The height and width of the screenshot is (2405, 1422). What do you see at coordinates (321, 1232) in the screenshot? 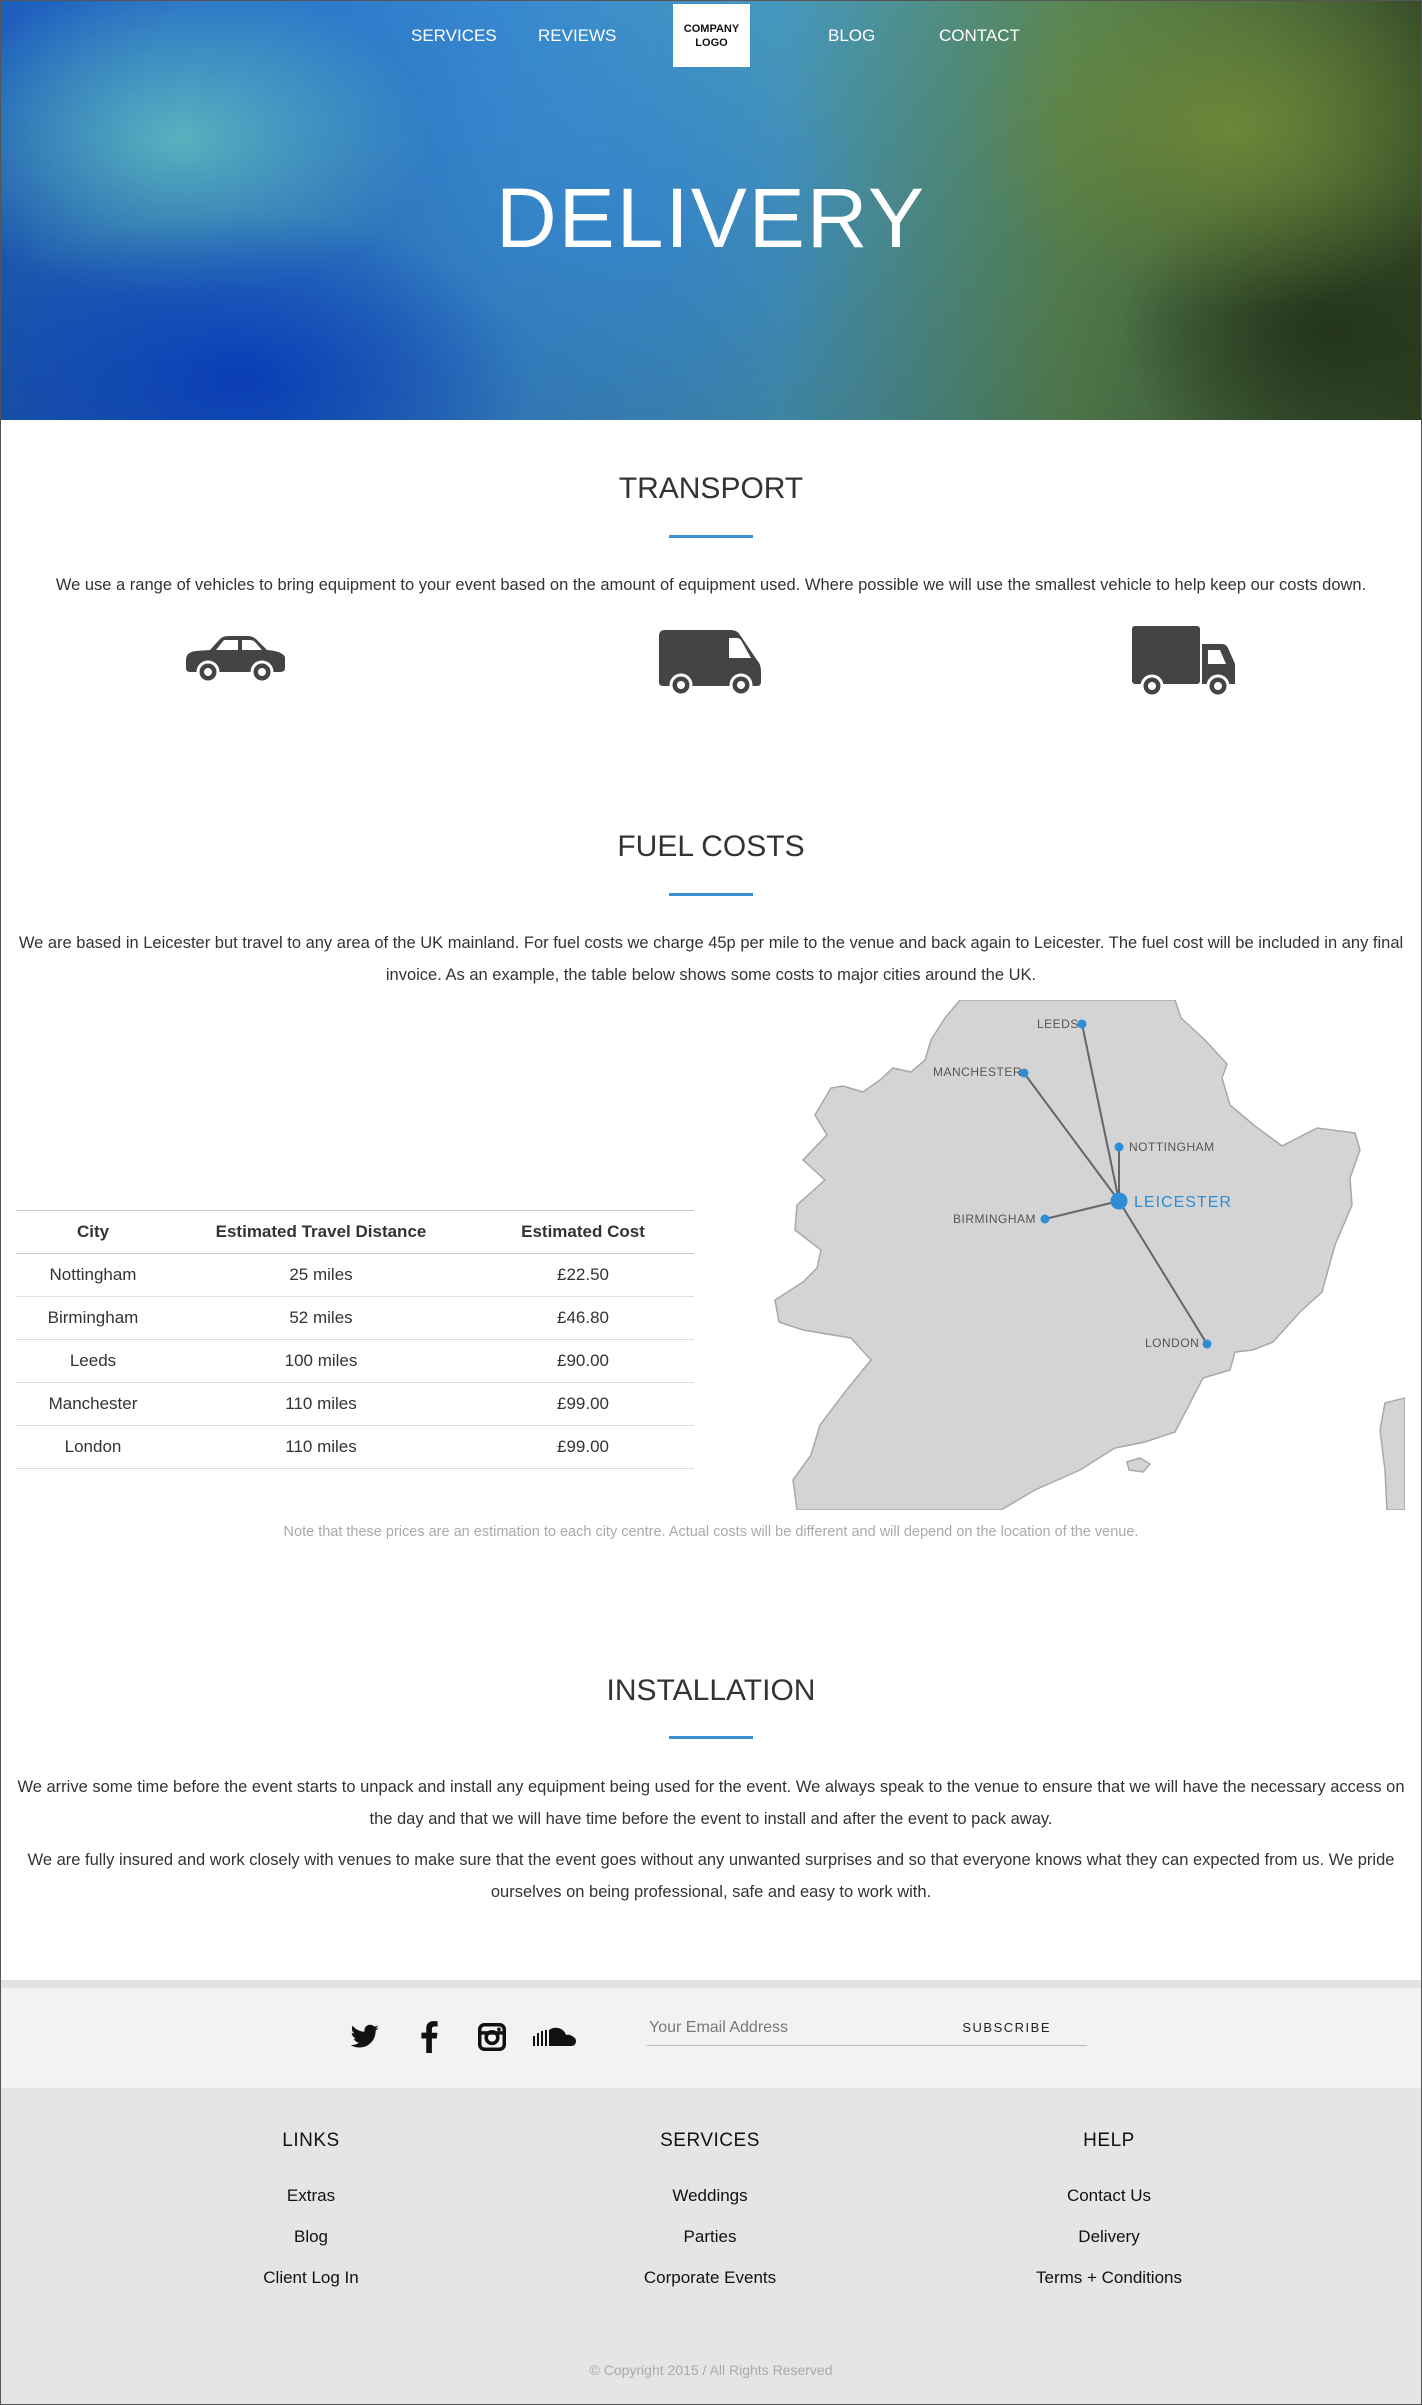
I see `col-header-distance: Estimated Travel Distance` at bounding box center [321, 1232].